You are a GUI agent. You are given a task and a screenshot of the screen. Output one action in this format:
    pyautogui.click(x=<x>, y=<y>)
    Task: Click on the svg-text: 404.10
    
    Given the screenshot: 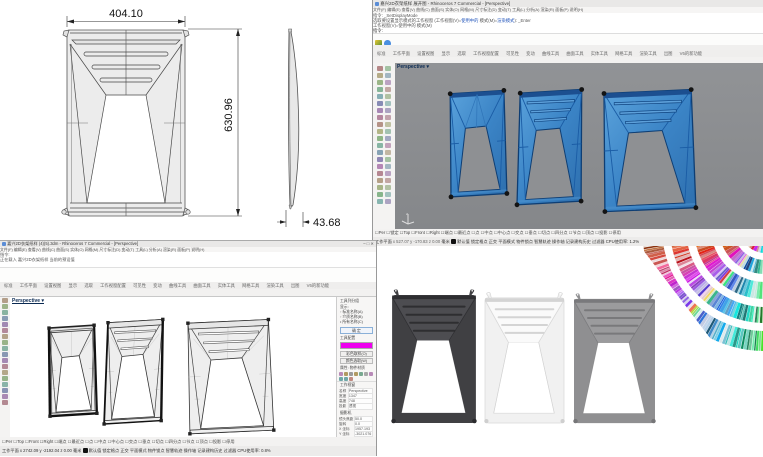 What is the action you would take?
    pyautogui.click(x=126, y=14)
    